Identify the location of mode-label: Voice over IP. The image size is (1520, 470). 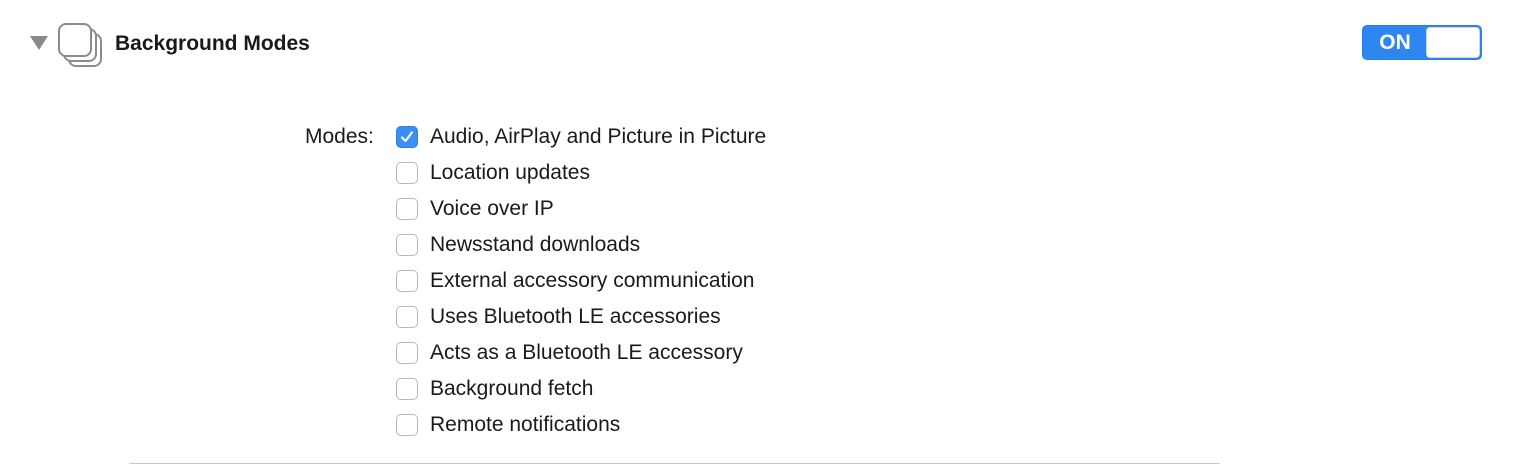
(492, 208).